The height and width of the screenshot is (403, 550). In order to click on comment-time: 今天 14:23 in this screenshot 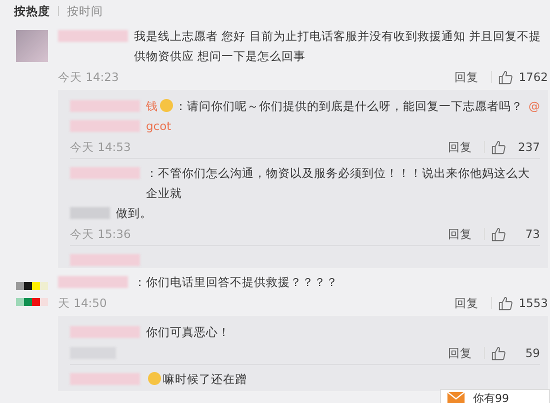, I will do `click(88, 77)`.